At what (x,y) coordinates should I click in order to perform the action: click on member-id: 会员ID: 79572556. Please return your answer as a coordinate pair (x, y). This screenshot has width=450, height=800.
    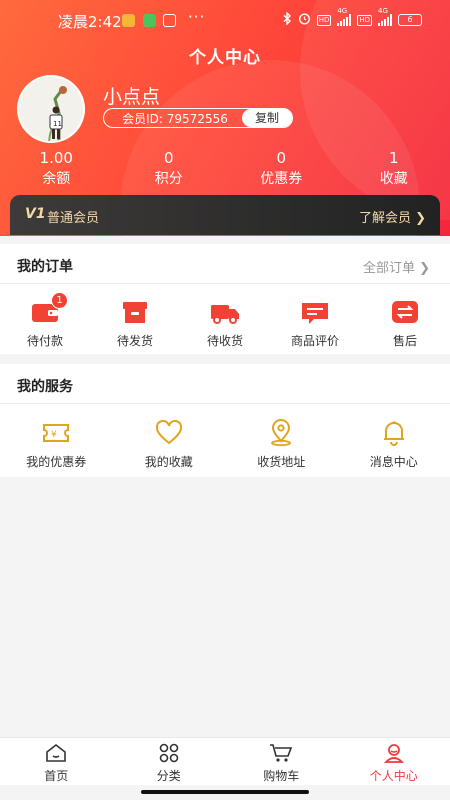
    Looking at the image, I should click on (175, 118).